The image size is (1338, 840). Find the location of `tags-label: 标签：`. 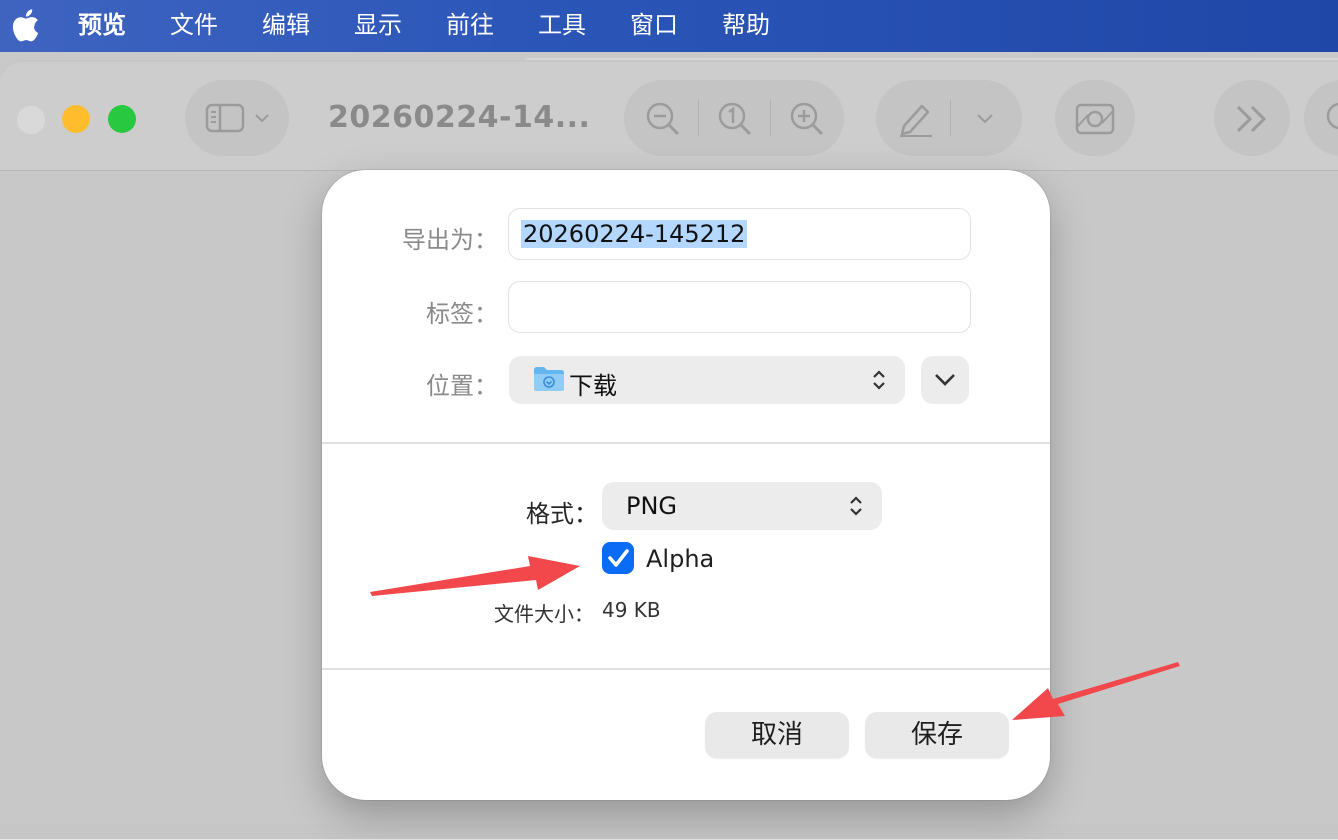

tags-label: 标签： is located at coordinates (462, 314).